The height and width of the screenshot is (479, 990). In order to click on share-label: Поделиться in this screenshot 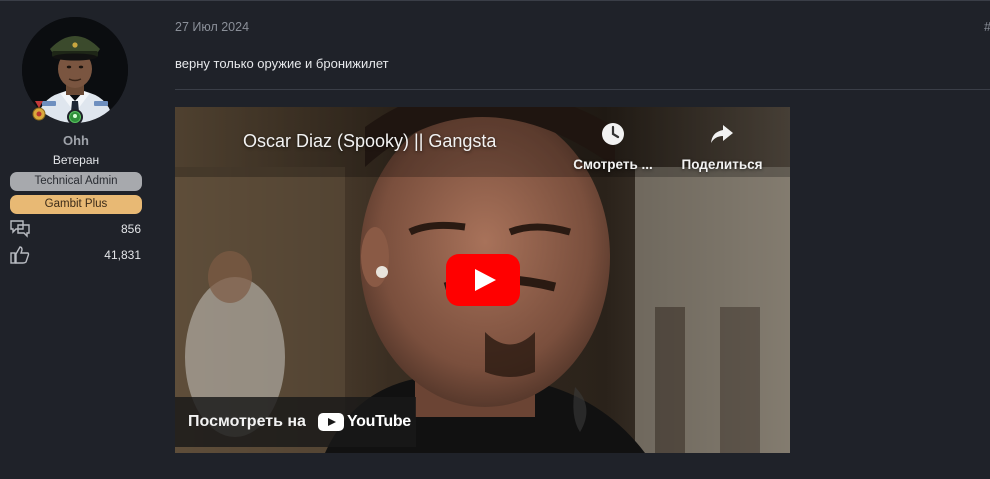, I will do `click(722, 164)`.